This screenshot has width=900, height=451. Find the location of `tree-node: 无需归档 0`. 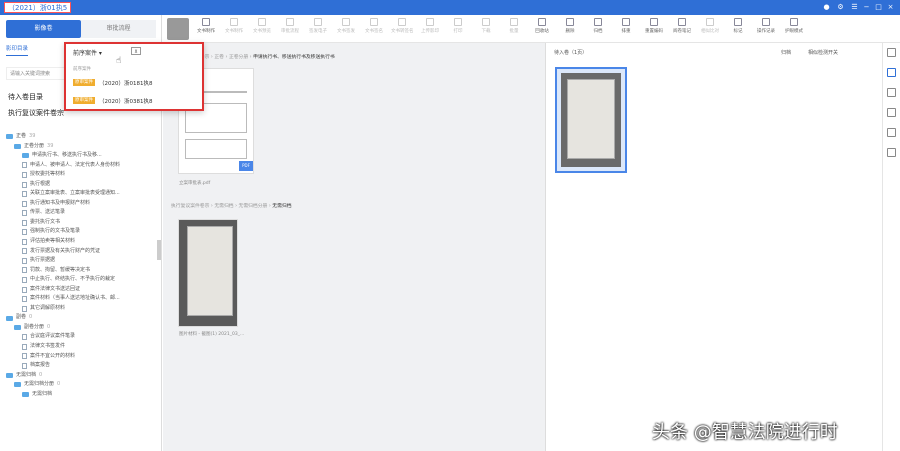

tree-node: 无需归档 0 is located at coordinates (83, 376).